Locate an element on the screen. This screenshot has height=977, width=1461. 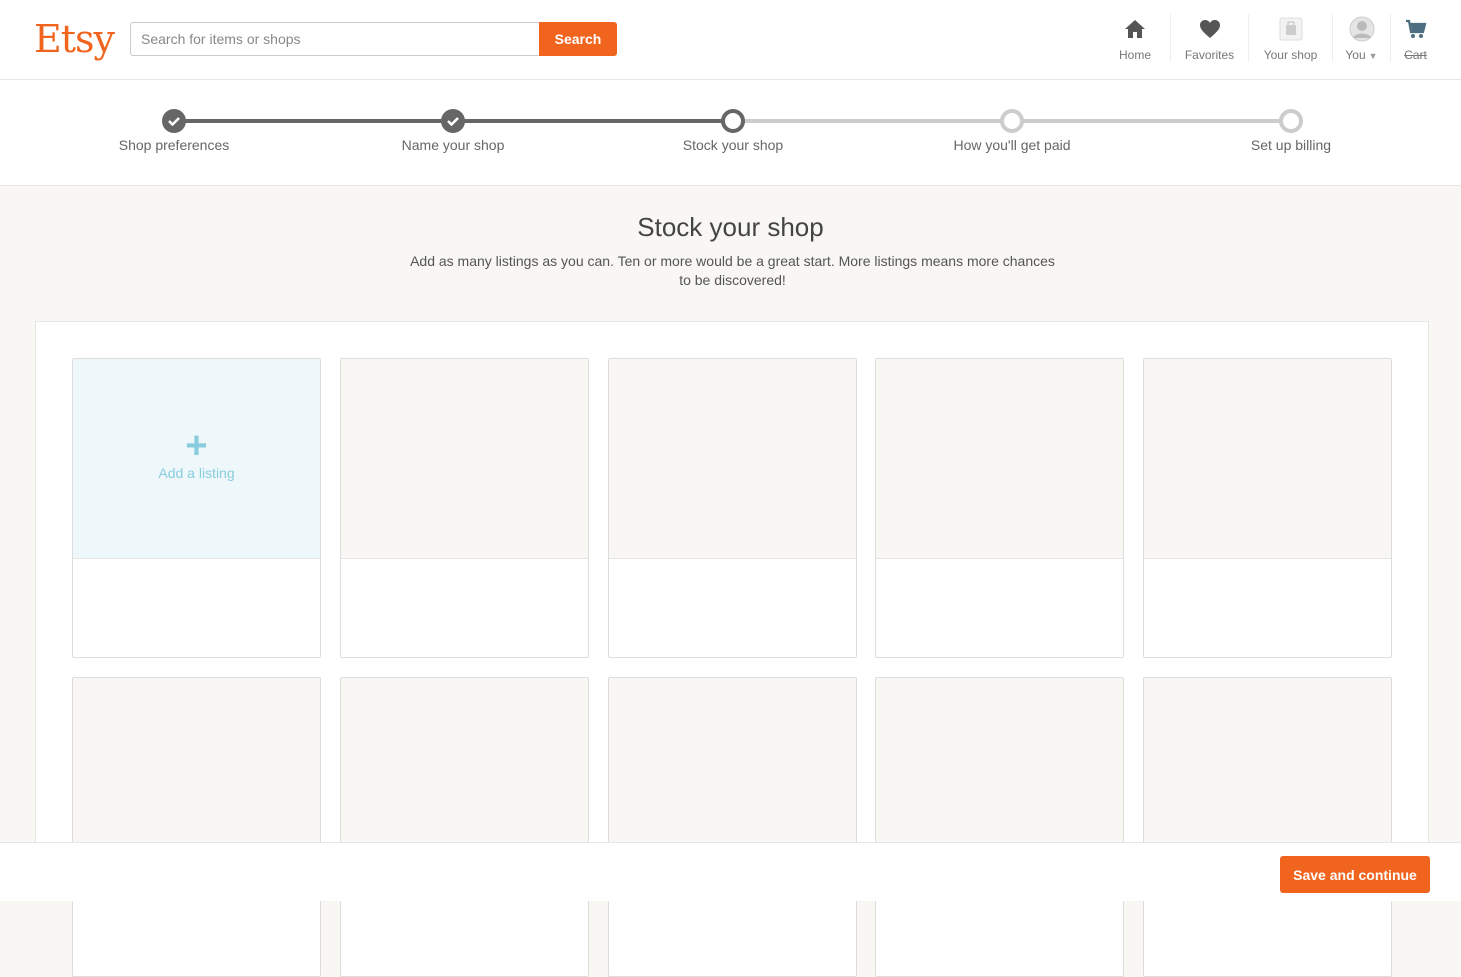
nav-favorites-label: Favorites is located at coordinates (1209, 55).